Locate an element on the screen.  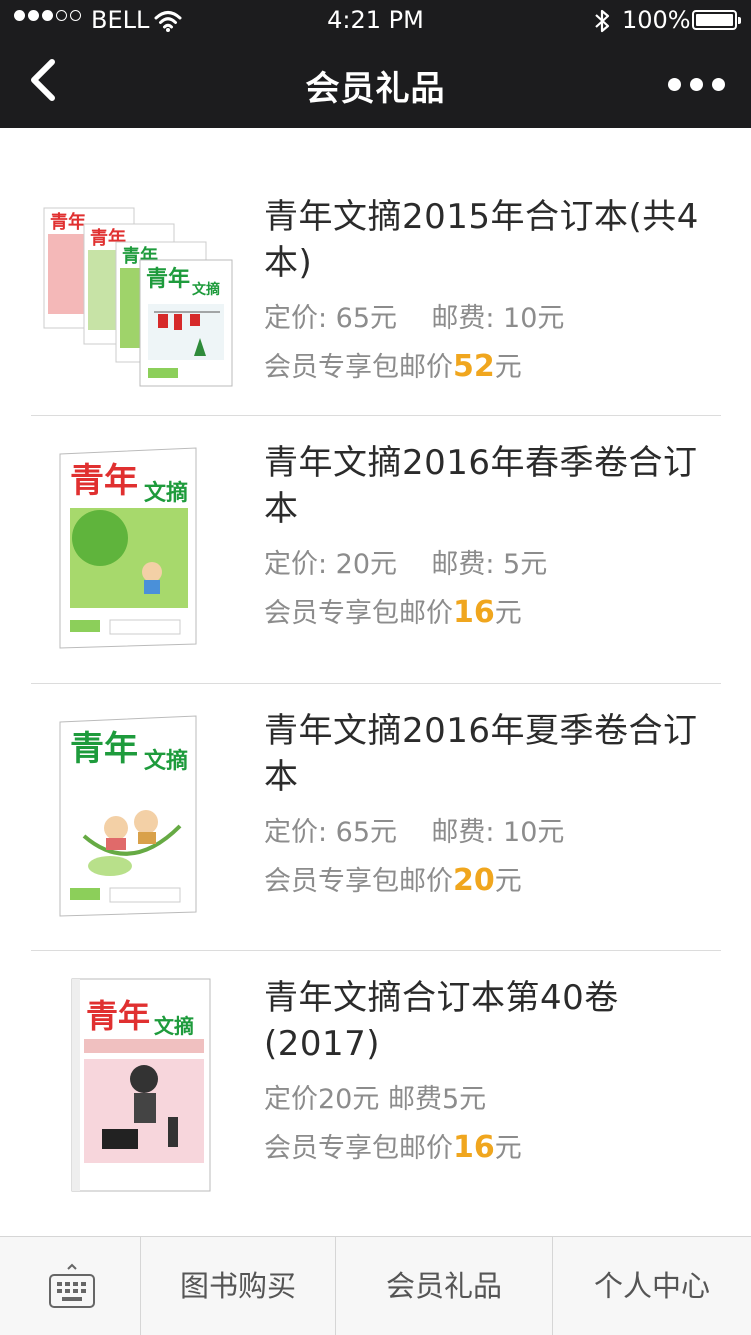
product-title: 青年文摘2016年春季卷合订本 is located at coordinates (481, 486).